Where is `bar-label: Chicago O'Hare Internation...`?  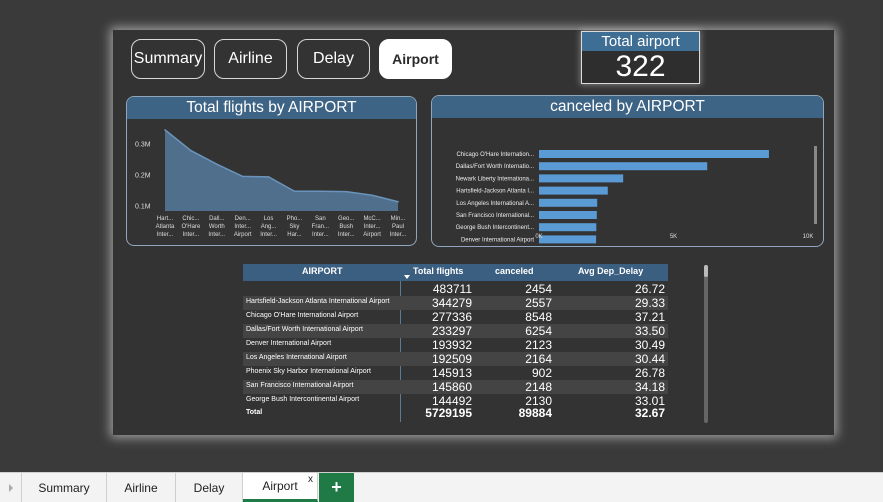
bar-label: Chicago O'Hare Internation... is located at coordinates (495, 155).